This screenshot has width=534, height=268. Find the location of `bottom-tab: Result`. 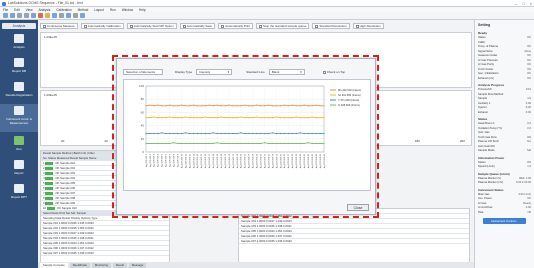

bottom-tab: Result is located at coordinates (119, 265).